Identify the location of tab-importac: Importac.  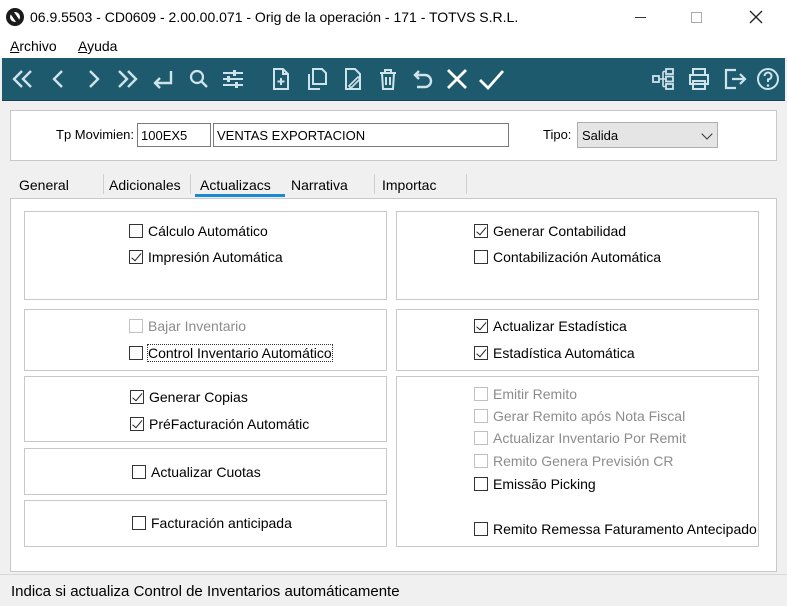
(409, 185).